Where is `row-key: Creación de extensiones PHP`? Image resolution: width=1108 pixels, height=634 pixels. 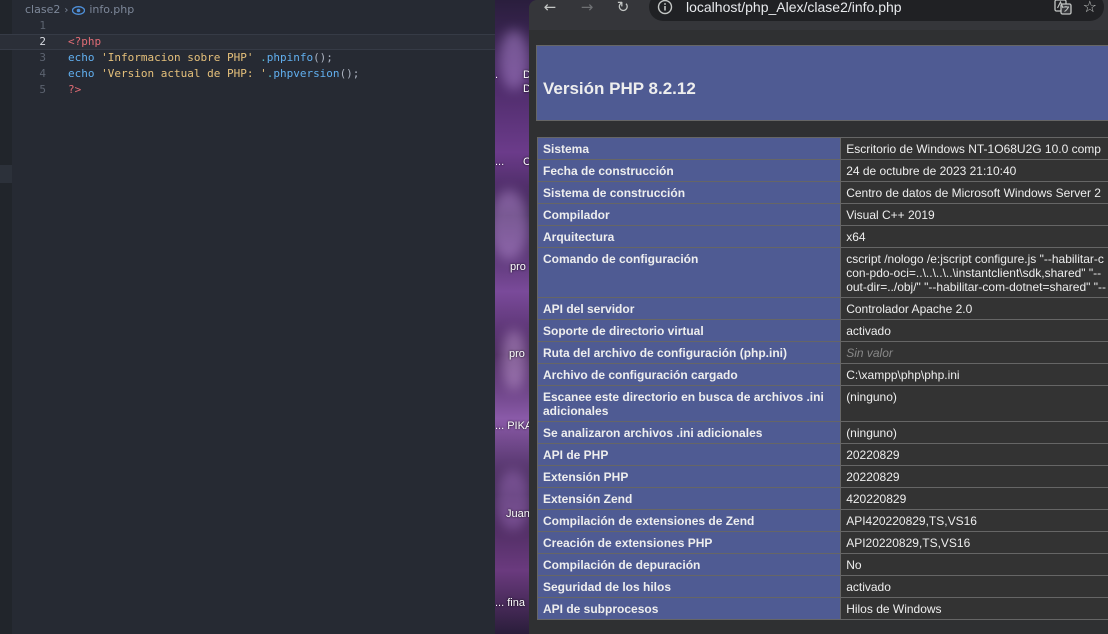
row-key: Creación de extensiones PHP is located at coordinates (689, 542).